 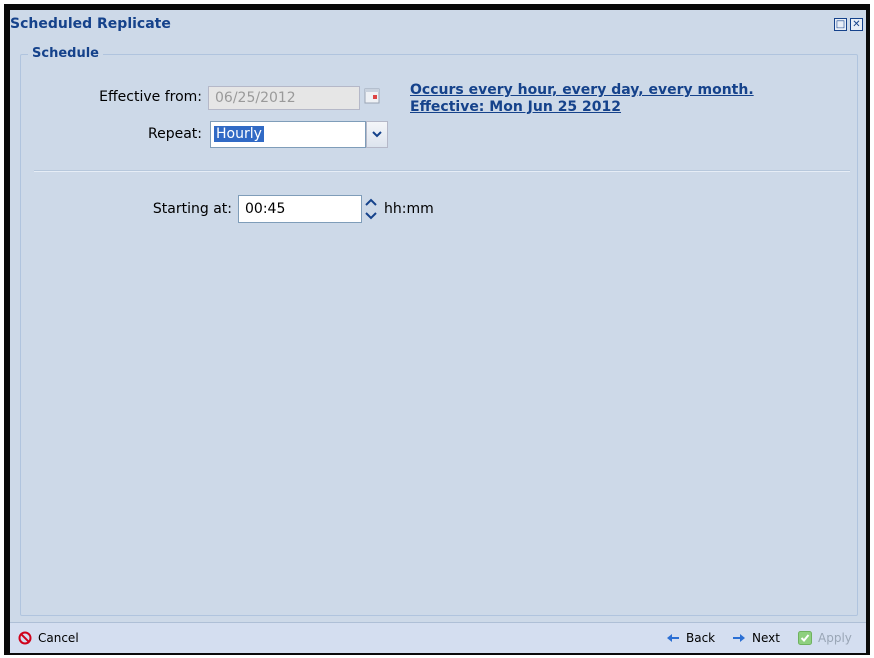 I want to click on starting-at-input: 00:45, so click(x=300, y=209).